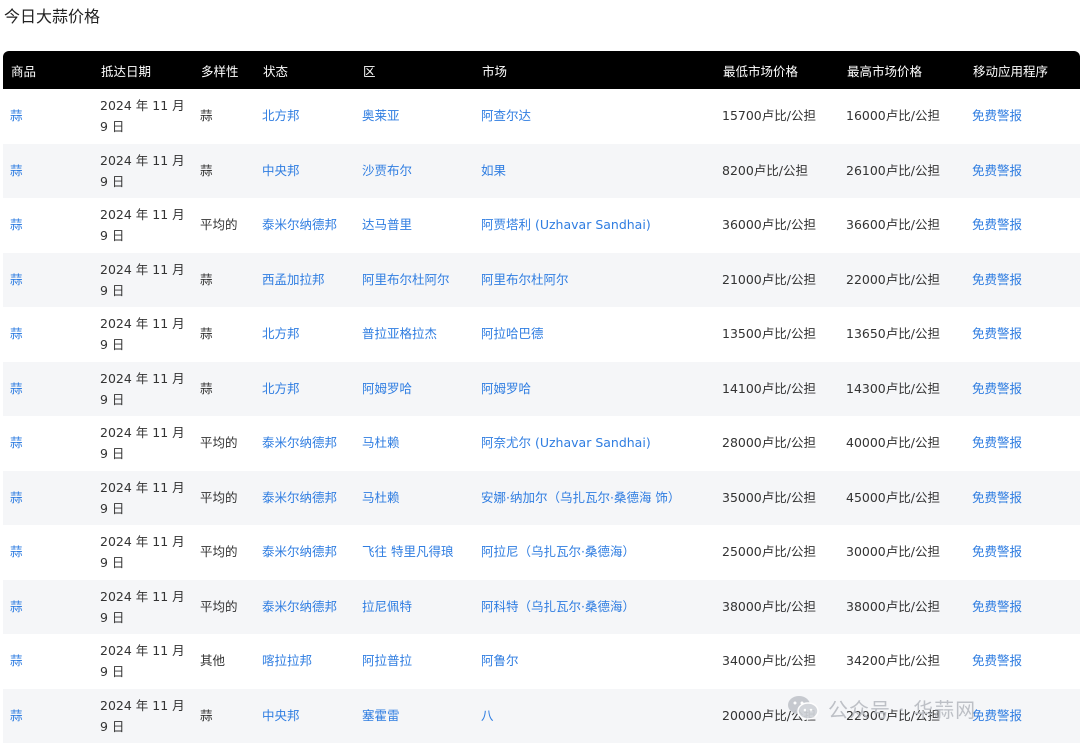  Describe the element at coordinates (1011, 71) in the screenshot. I see `header-mobile-app: 移动应用程序` at that location.